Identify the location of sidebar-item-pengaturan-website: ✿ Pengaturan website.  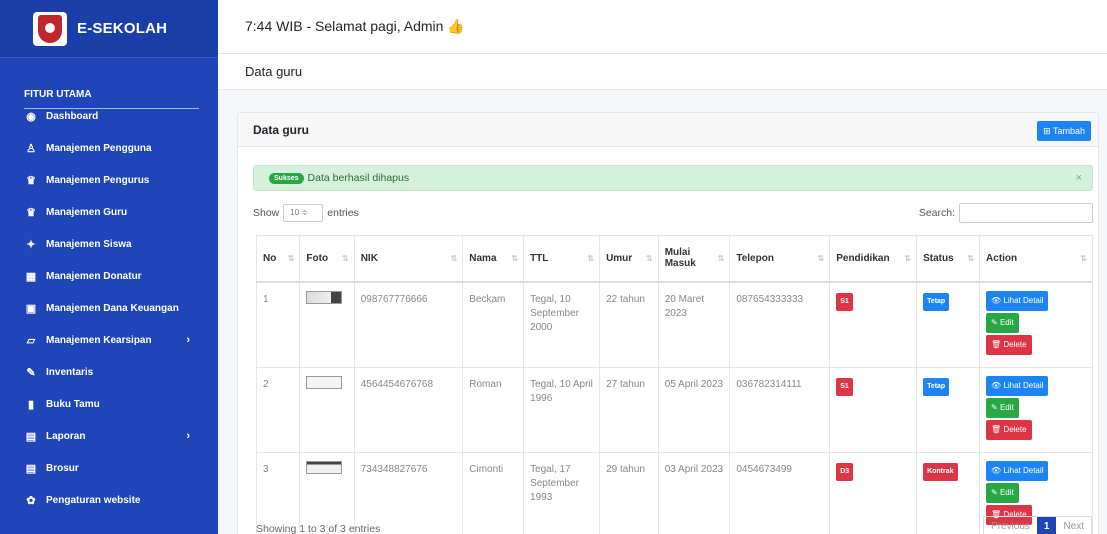
(109, 500).